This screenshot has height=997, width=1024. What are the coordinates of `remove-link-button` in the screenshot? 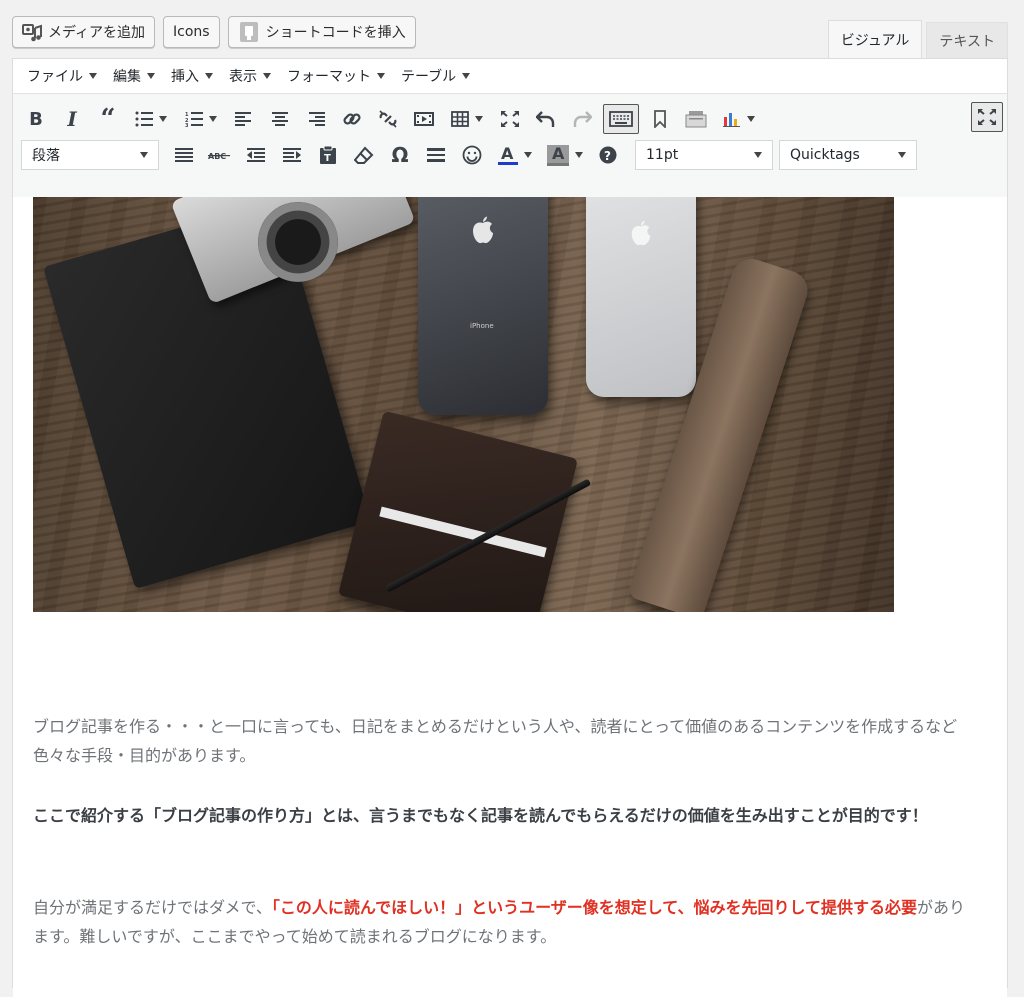 It's located at (388, 119).